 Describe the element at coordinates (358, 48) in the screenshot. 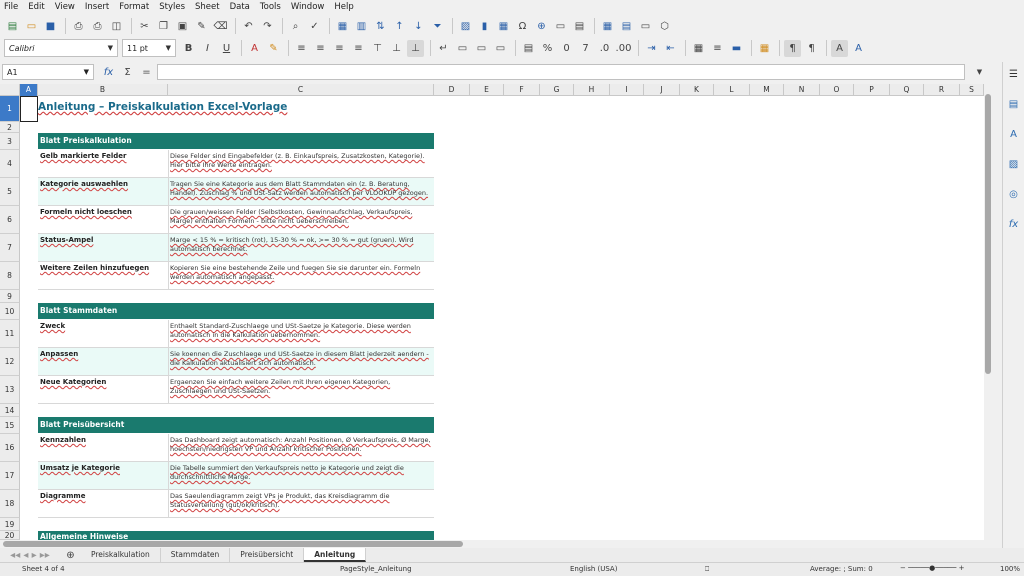

I see `justify-icon: ≡` at that location.